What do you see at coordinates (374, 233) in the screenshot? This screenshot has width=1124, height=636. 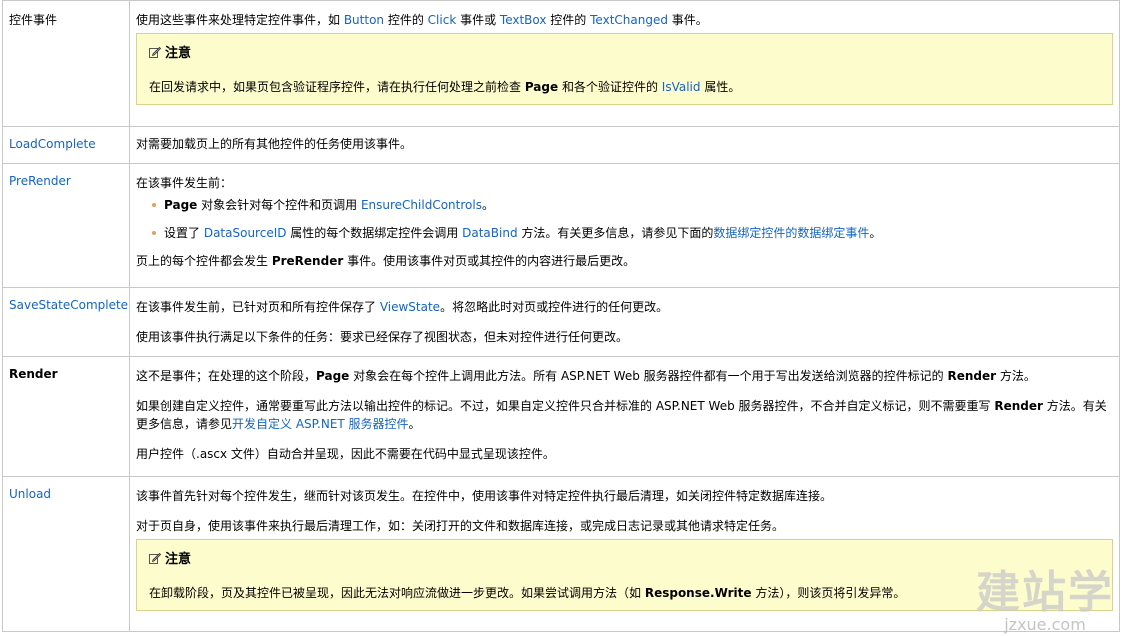 I see `text-run: 属性的每个数据绑定控件会调用` at bounding box center [374, 233].